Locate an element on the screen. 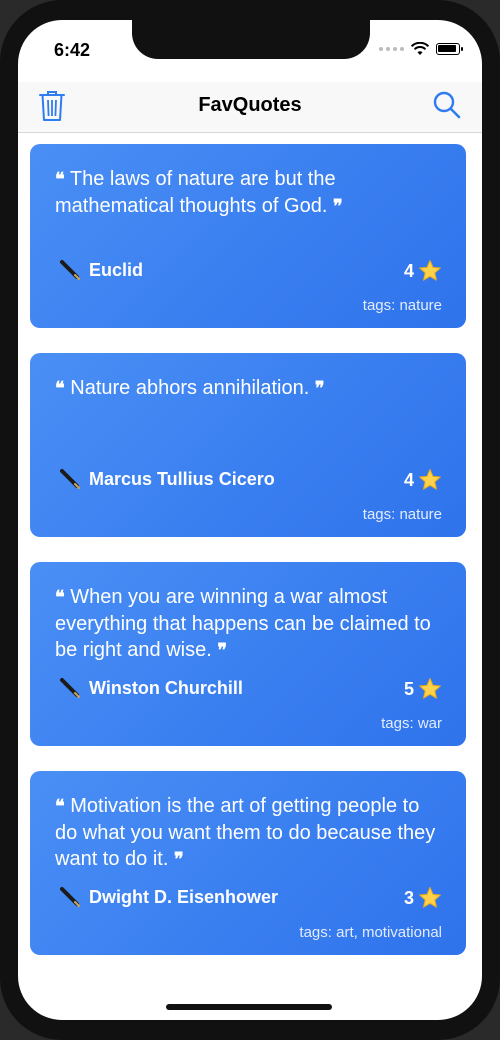 This screenshot has height=1040, width=500. rating: 5 is located at coordinates (423, 689).